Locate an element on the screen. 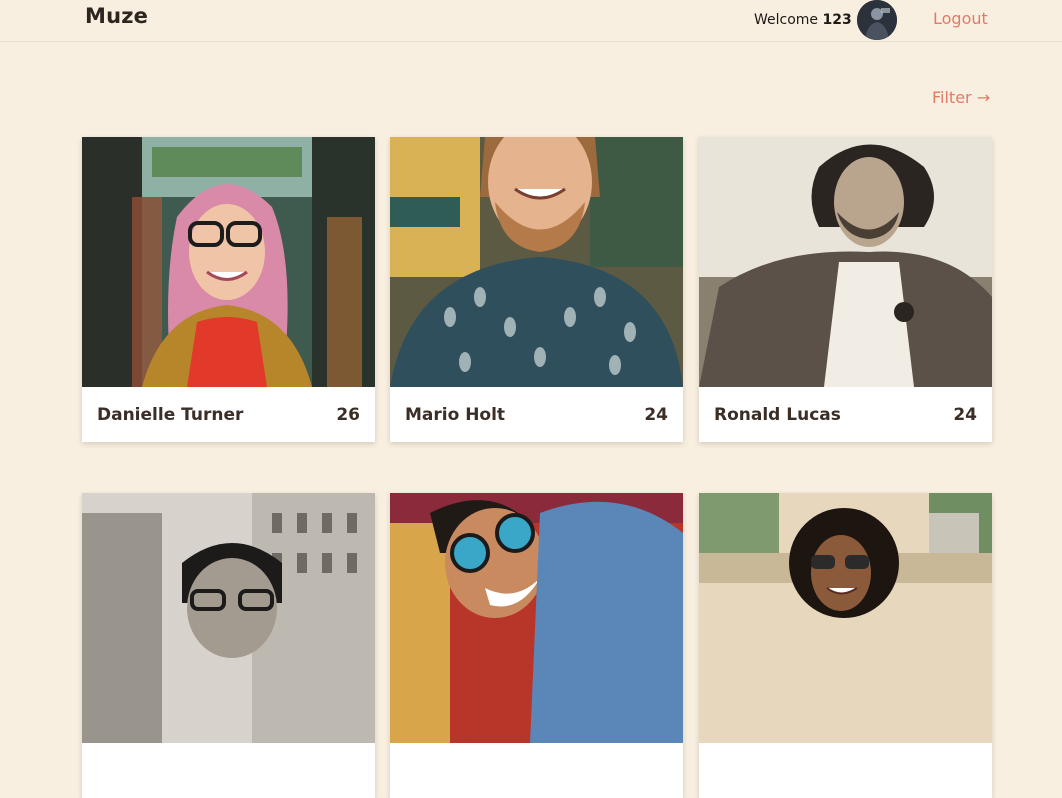 This screenshot has width=1062, height=798. profile-name: Mario Holt is located at coordinates (455, 415).